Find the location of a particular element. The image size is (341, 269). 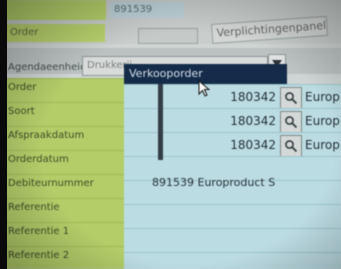

header-label-cell is located at coordinates (56, 10).